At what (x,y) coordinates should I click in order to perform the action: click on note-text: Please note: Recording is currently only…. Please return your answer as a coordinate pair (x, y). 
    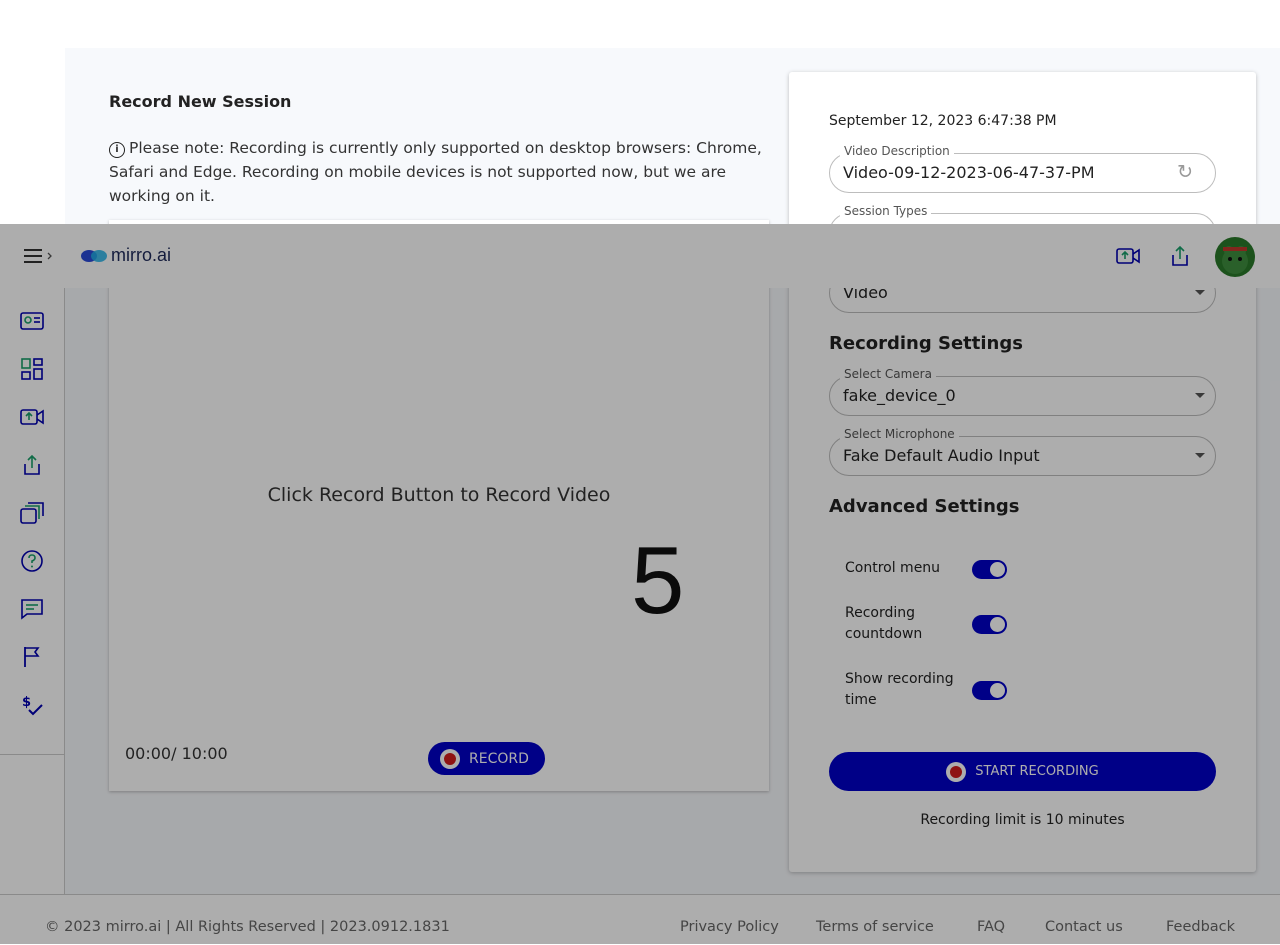
    Looking at the image, I should click on (435, 172).